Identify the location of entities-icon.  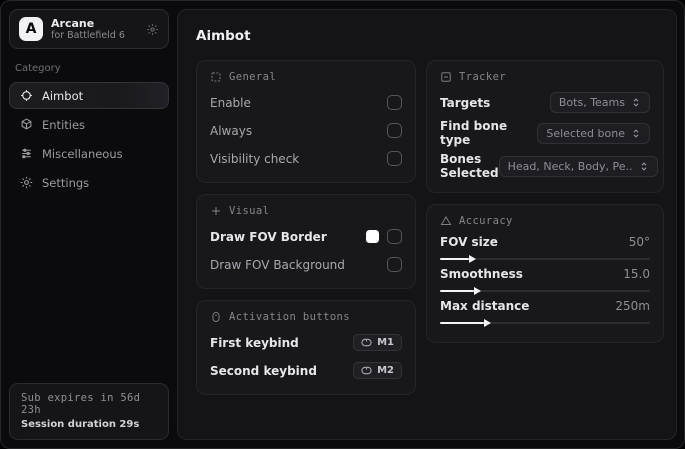
(26, 124).